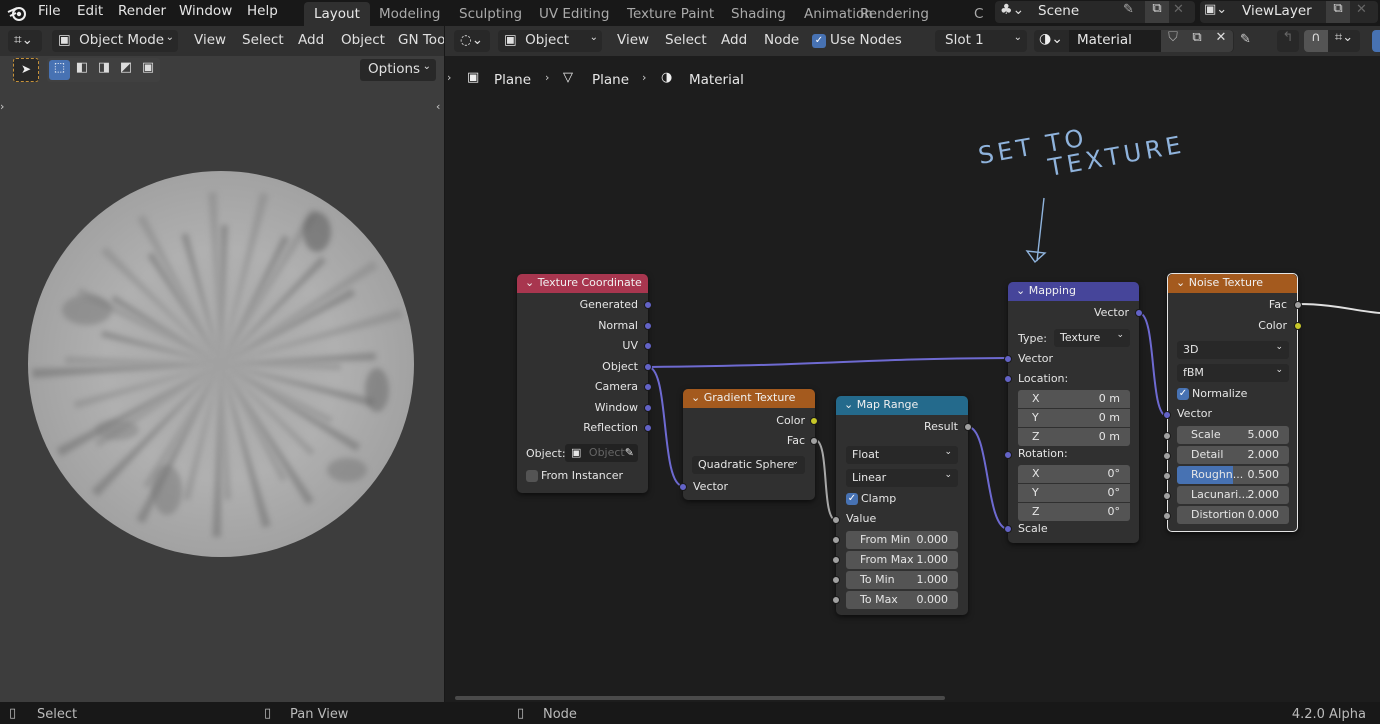  I want to click on socket-from-max, so click(836, 560).